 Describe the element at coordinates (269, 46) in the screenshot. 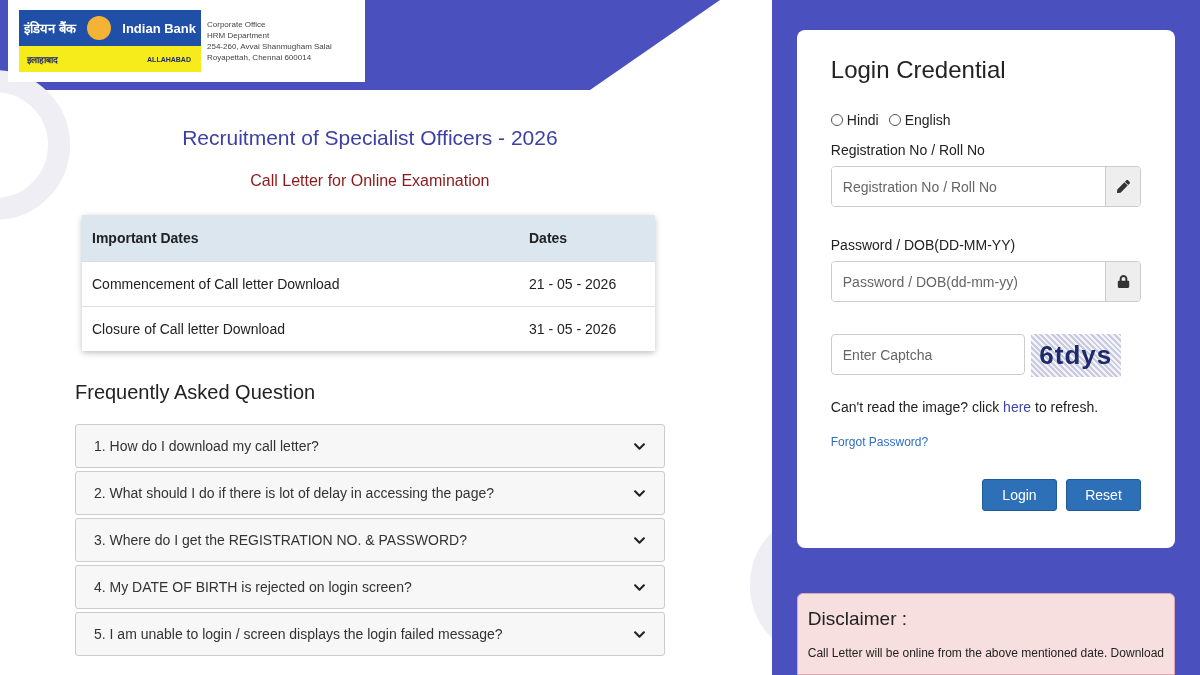

I see `address-line: 254-260, Avvai Shanmugham Salai` at that location.